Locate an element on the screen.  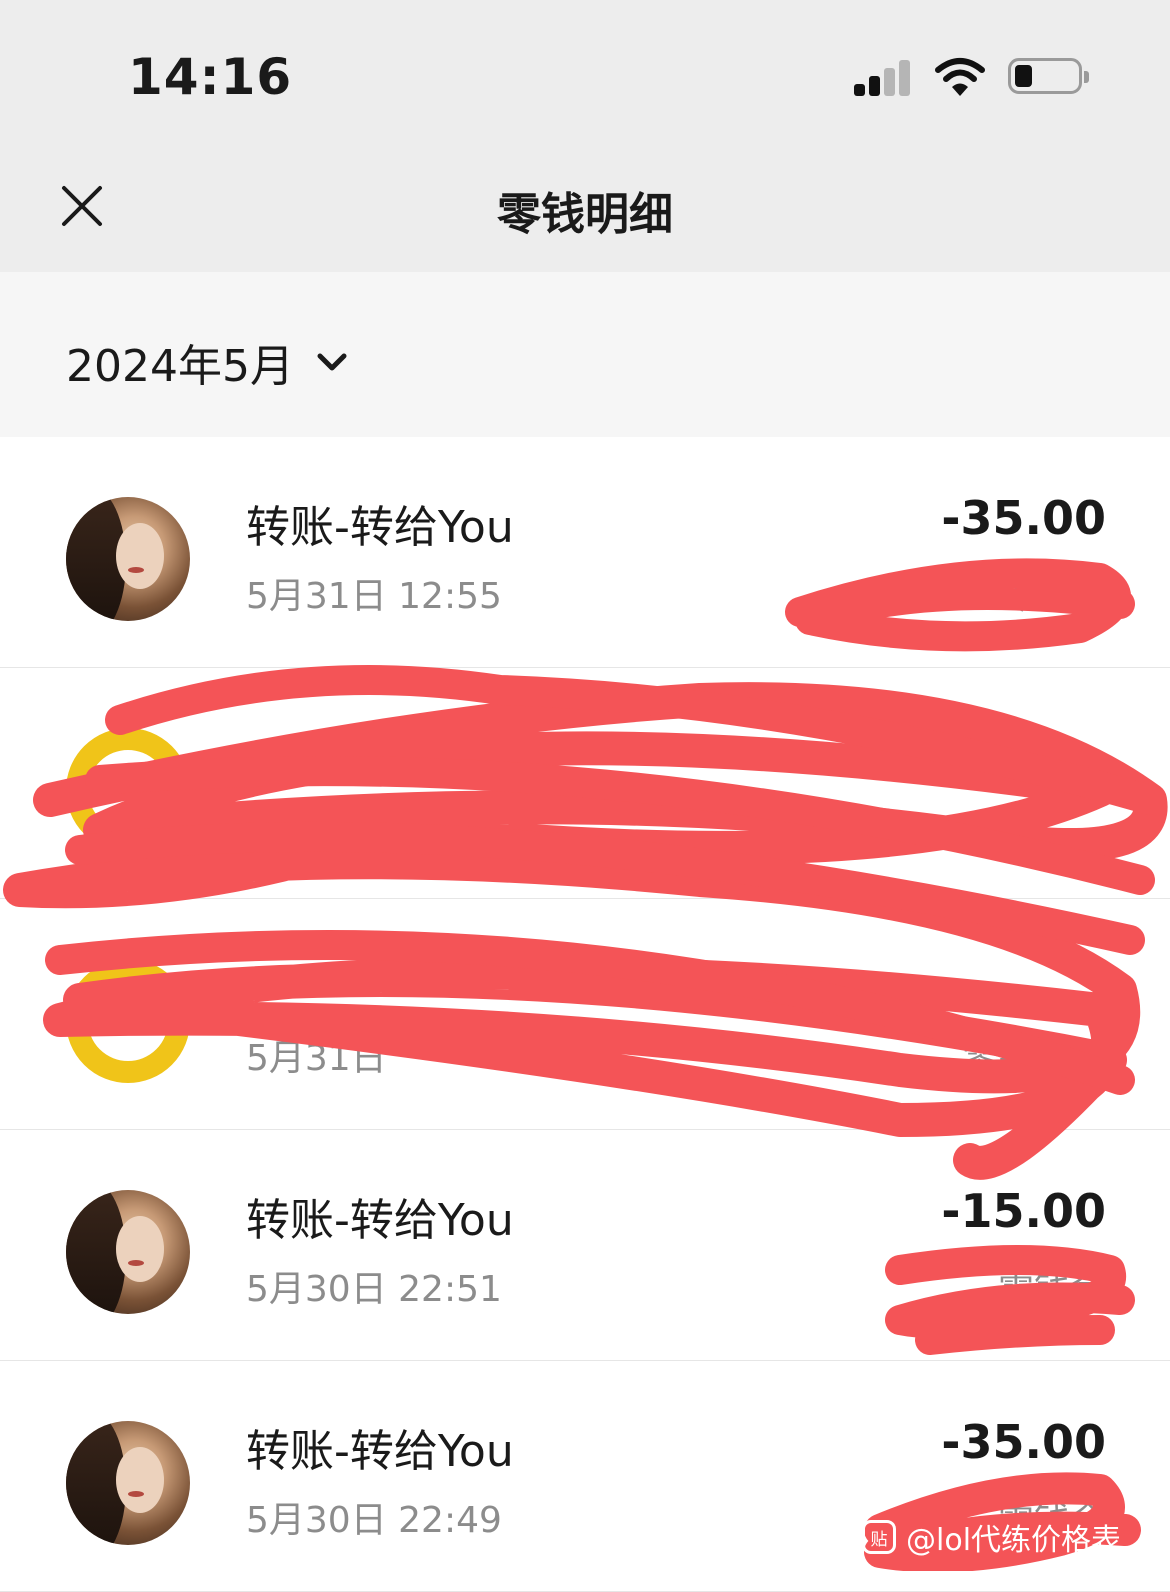
transaction-row: 转账-转给You 5月31日 12:55 -35.00 零钱余 is located at coordinates (585, 552).